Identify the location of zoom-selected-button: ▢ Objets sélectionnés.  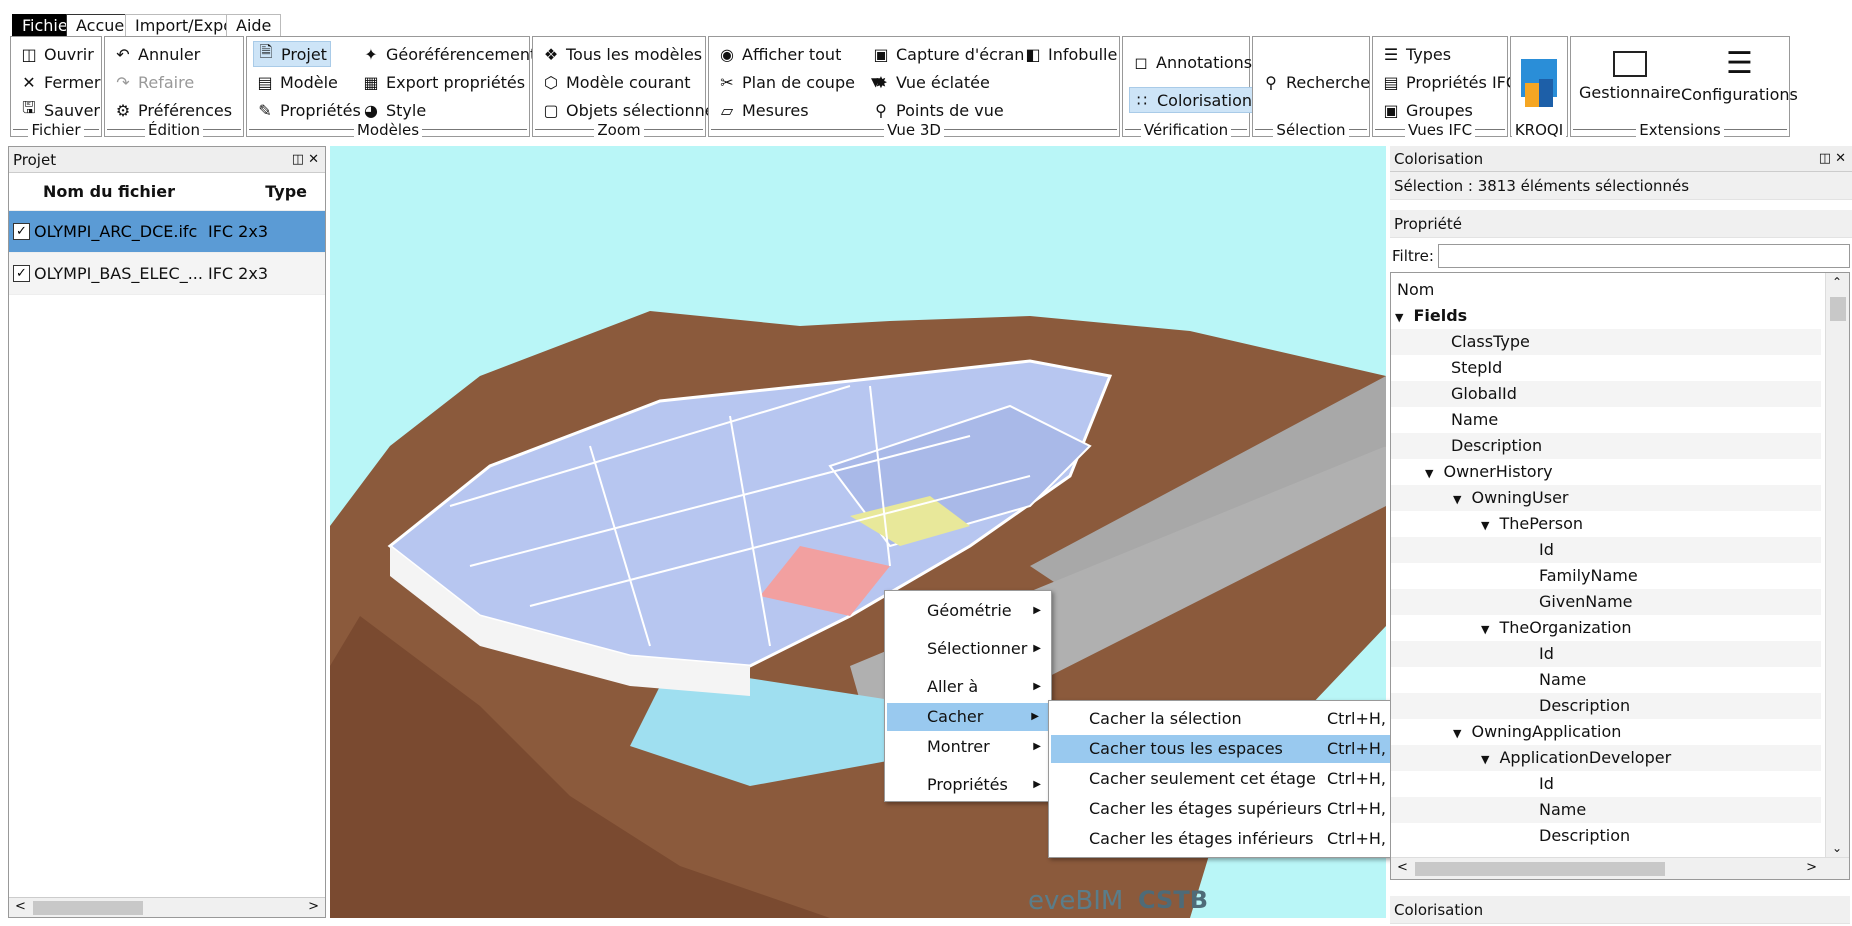
(632, 110).